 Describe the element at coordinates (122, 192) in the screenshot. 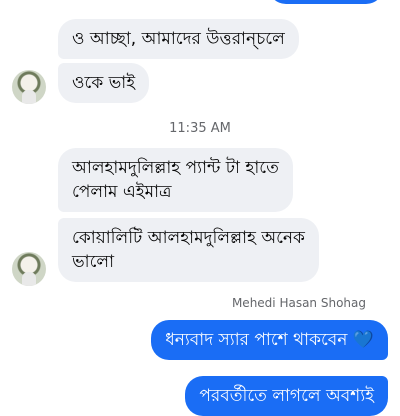

I see `message-text-line: পেলাম এইমাত্র` at that location.